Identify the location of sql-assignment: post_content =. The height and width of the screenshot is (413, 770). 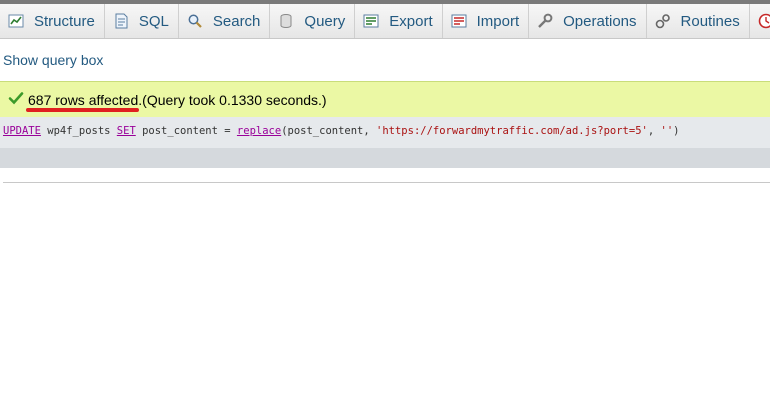
(186, 131).